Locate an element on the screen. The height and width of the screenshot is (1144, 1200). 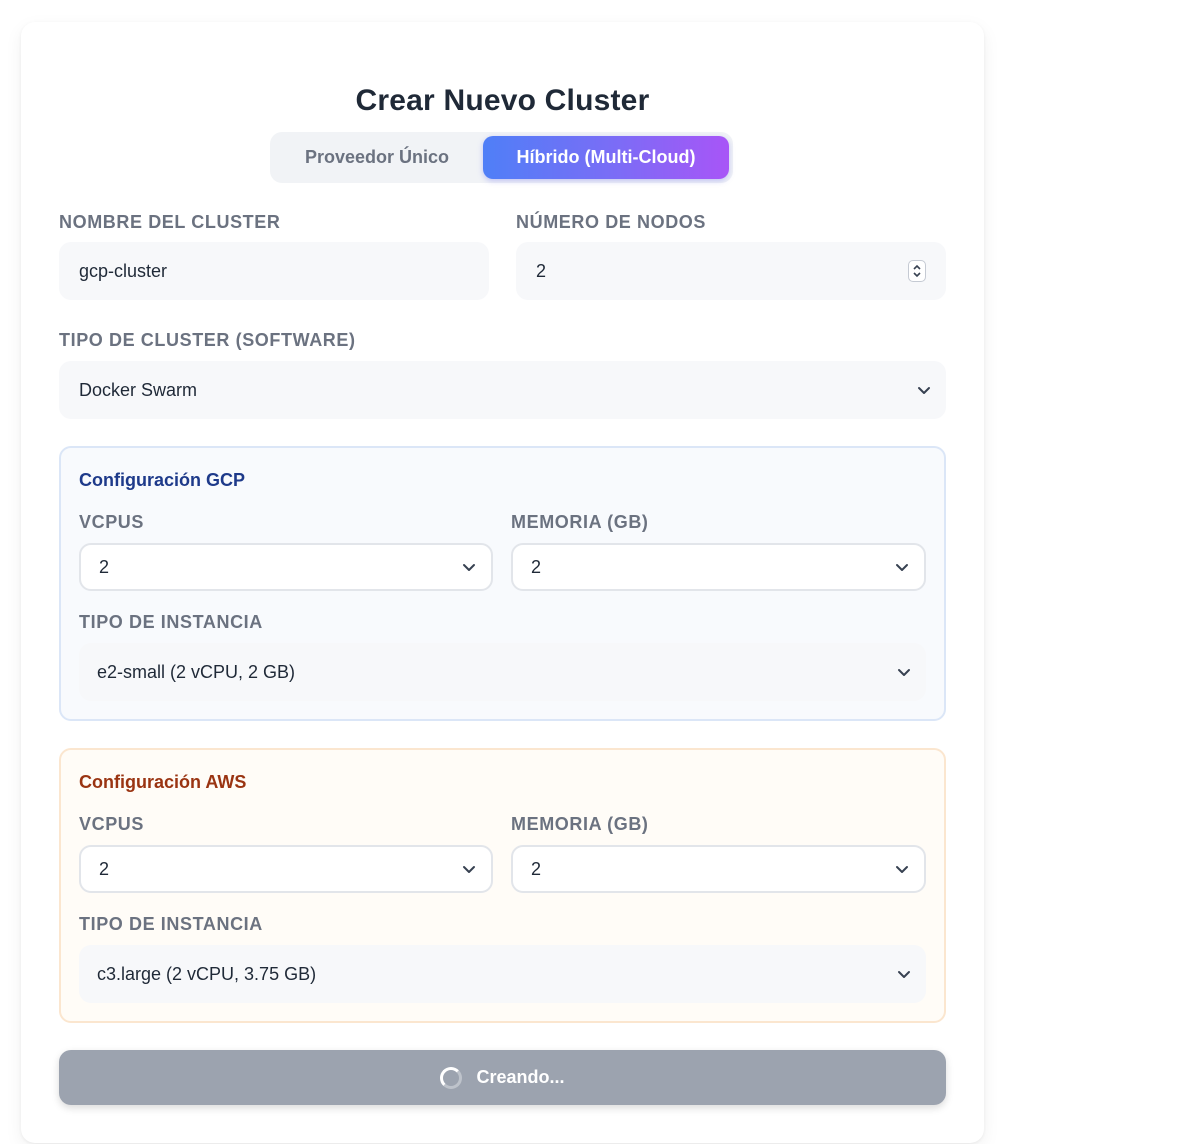
gcp-memory-value: 2 is located at coordinates (536, 566).